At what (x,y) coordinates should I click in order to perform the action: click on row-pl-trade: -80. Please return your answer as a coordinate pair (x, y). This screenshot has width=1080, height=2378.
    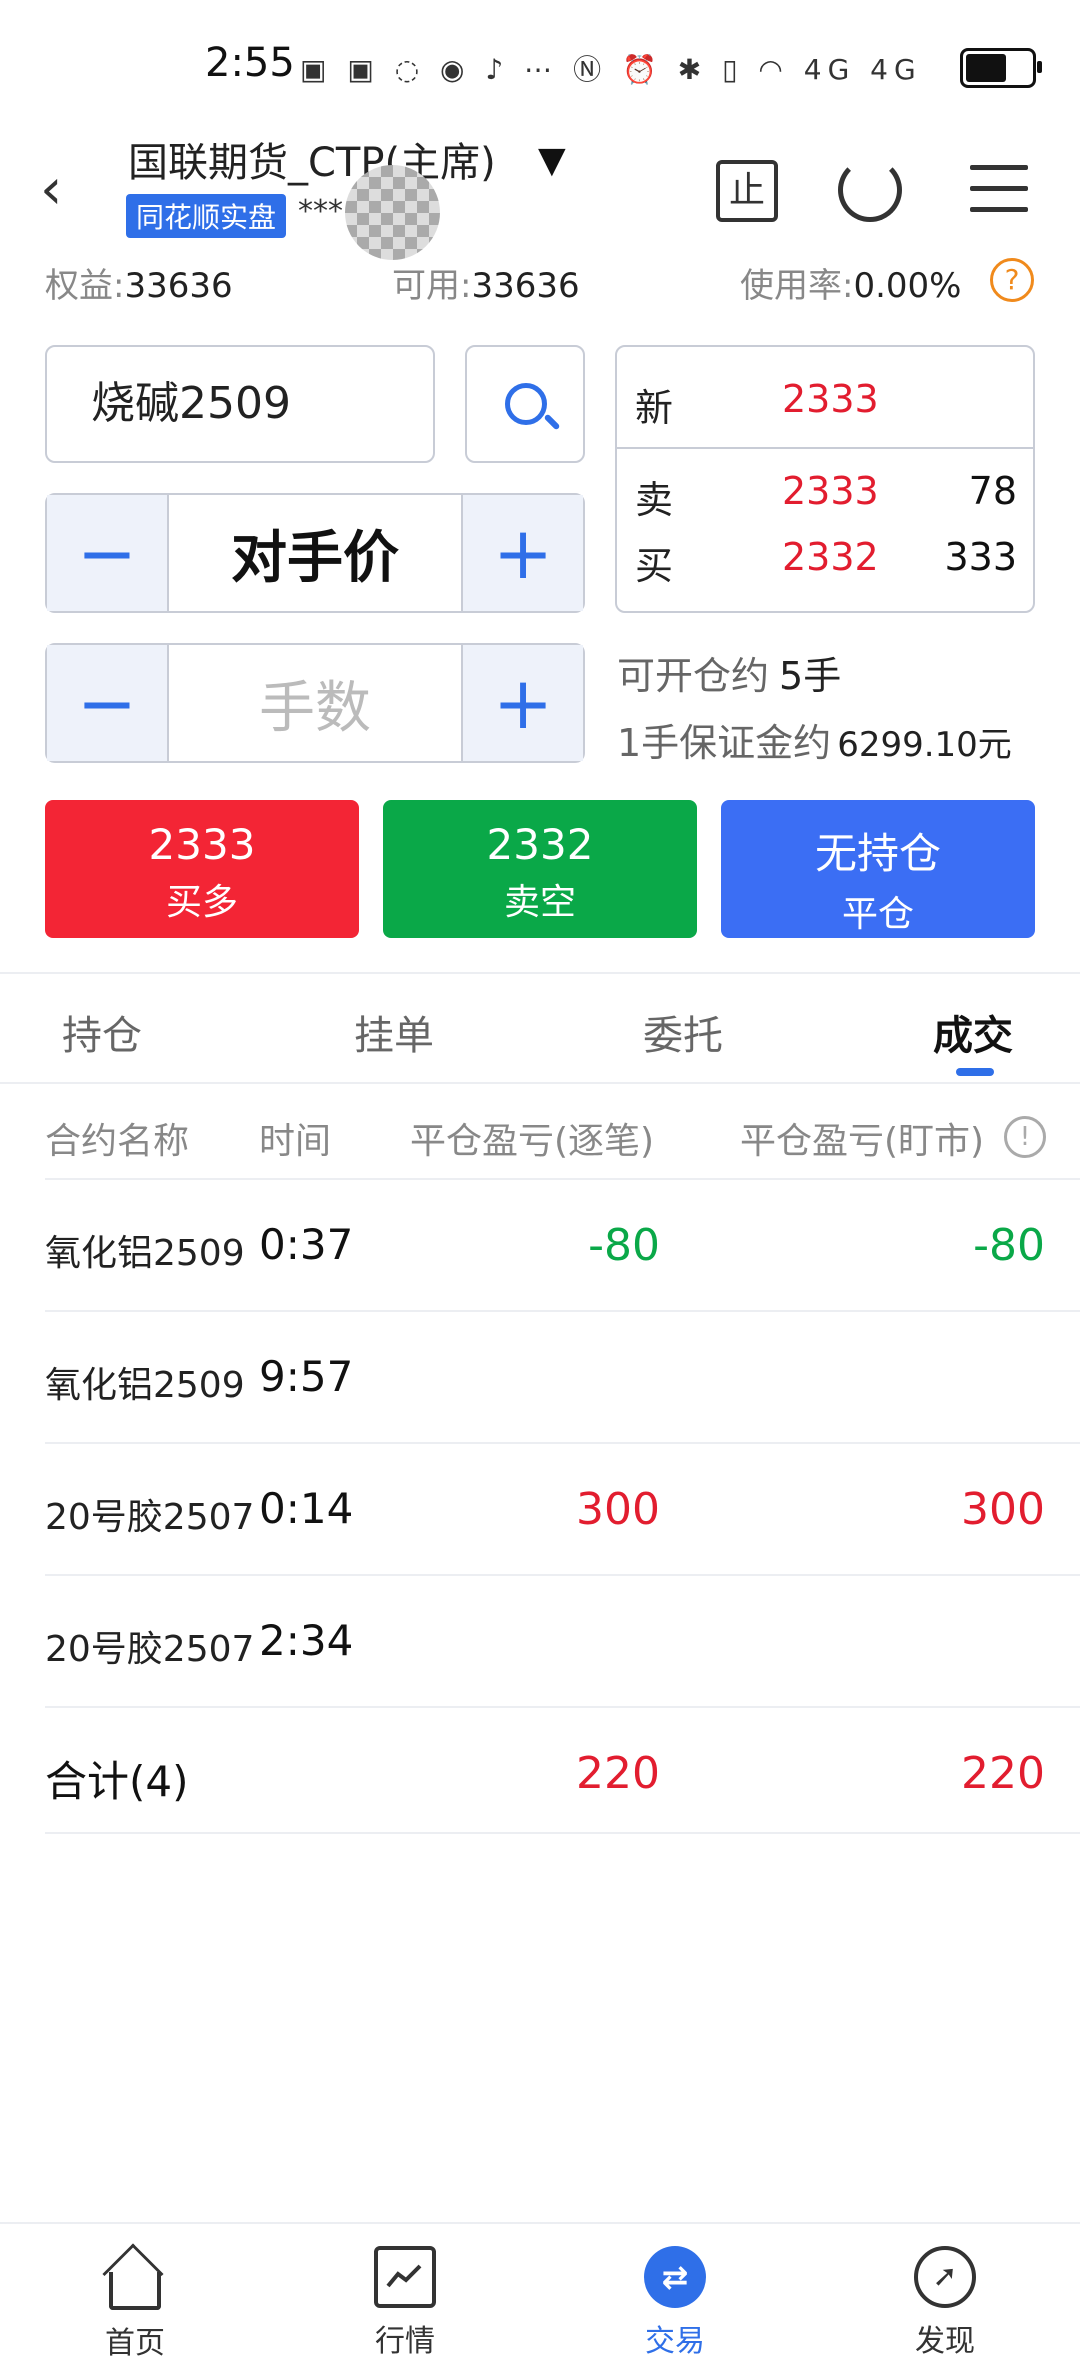
    Looking at the image, I should click on (624, 1245).